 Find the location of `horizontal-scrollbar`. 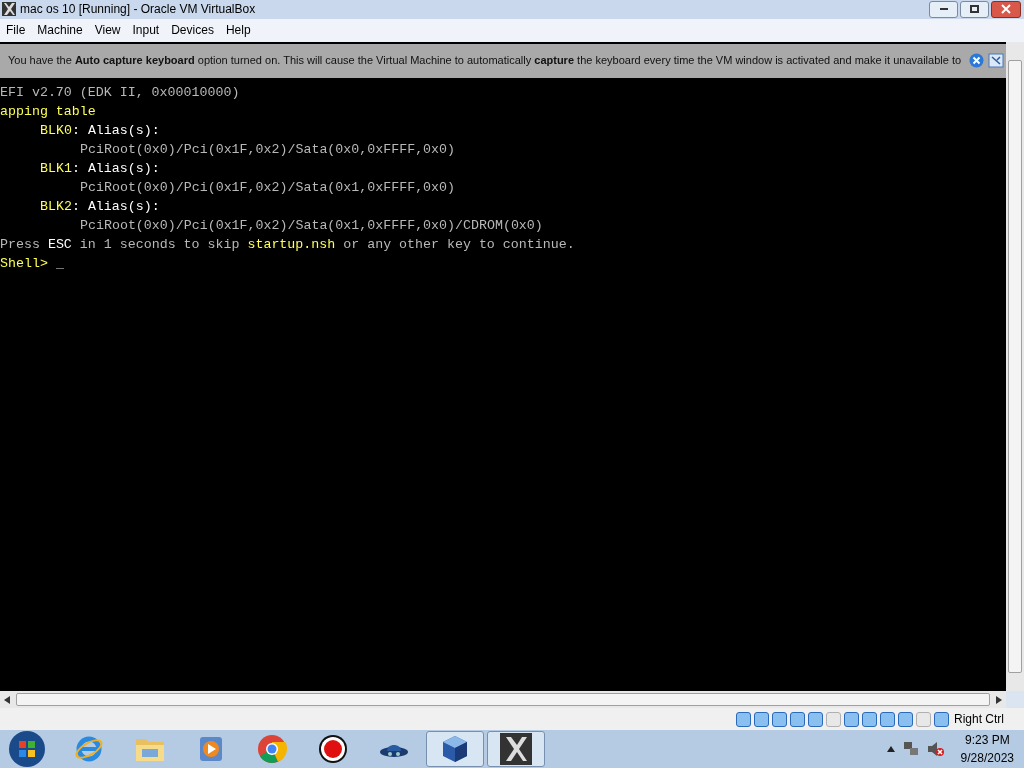

horizontal-scrollbar is located at coordinates (503, 700).